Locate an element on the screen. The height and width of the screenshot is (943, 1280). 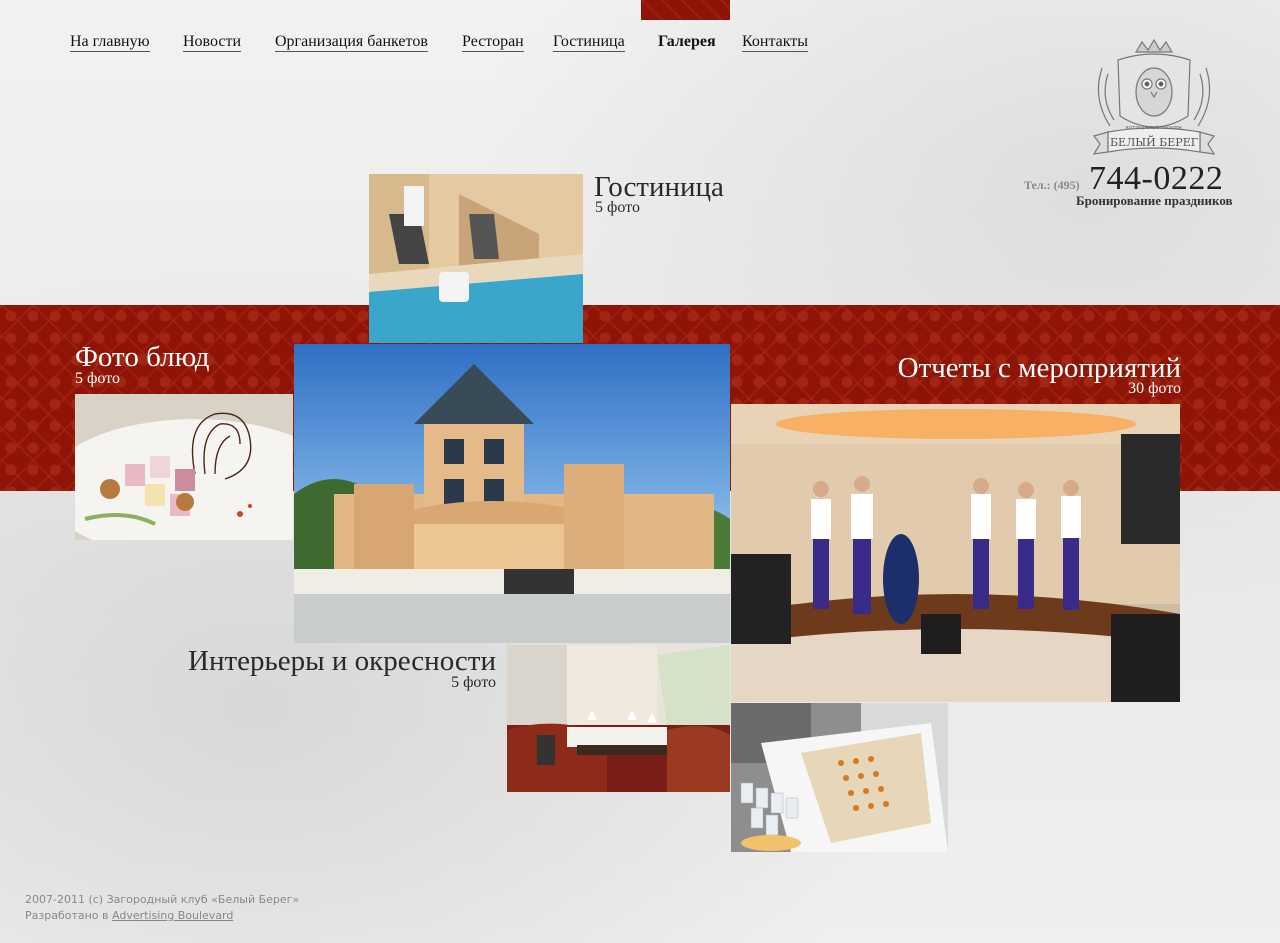
banquet-table-photo is located at coordinates (839, 777).